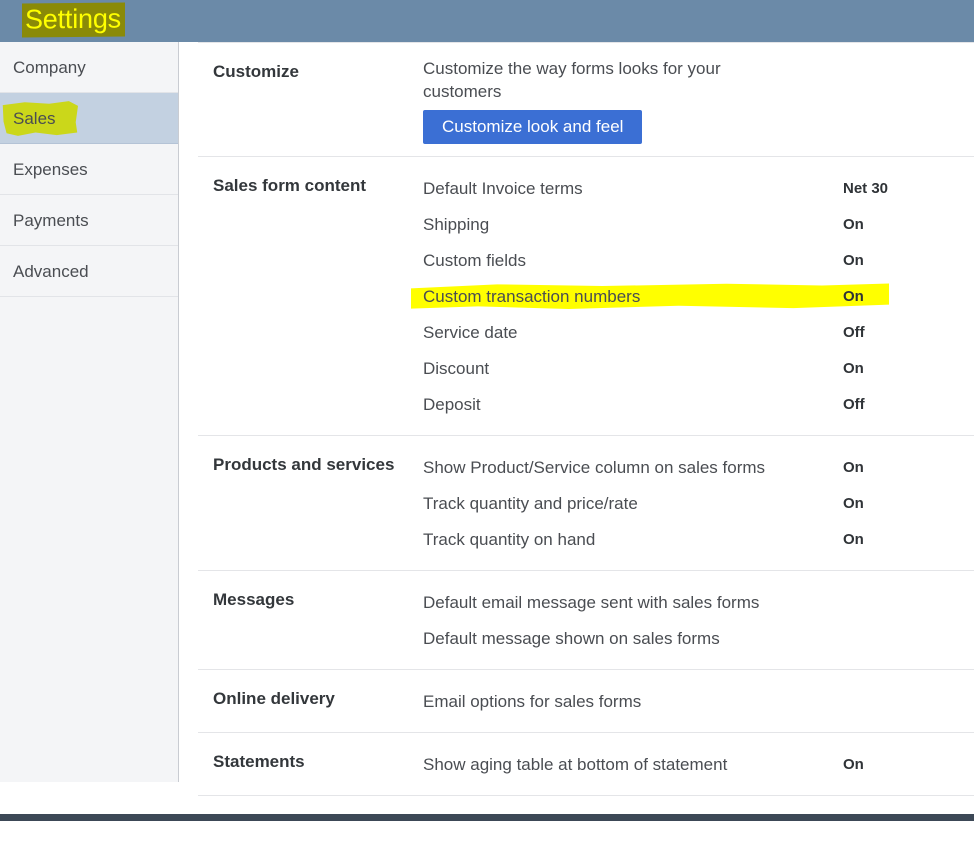 This screenshot has width=974, height=863. What do you see at coordinates (866, 188) in the screenshot?
I see `setting-row-value: Net 30` at bounding box center [866, 188].